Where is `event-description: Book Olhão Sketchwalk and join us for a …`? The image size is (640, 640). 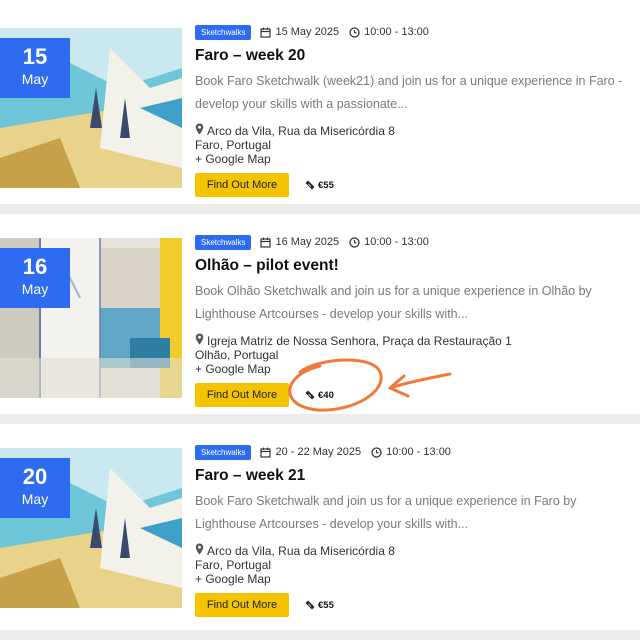 event-description: Book Olhão Sketchwalk and join us for a … is located at coordinates (417, 303).